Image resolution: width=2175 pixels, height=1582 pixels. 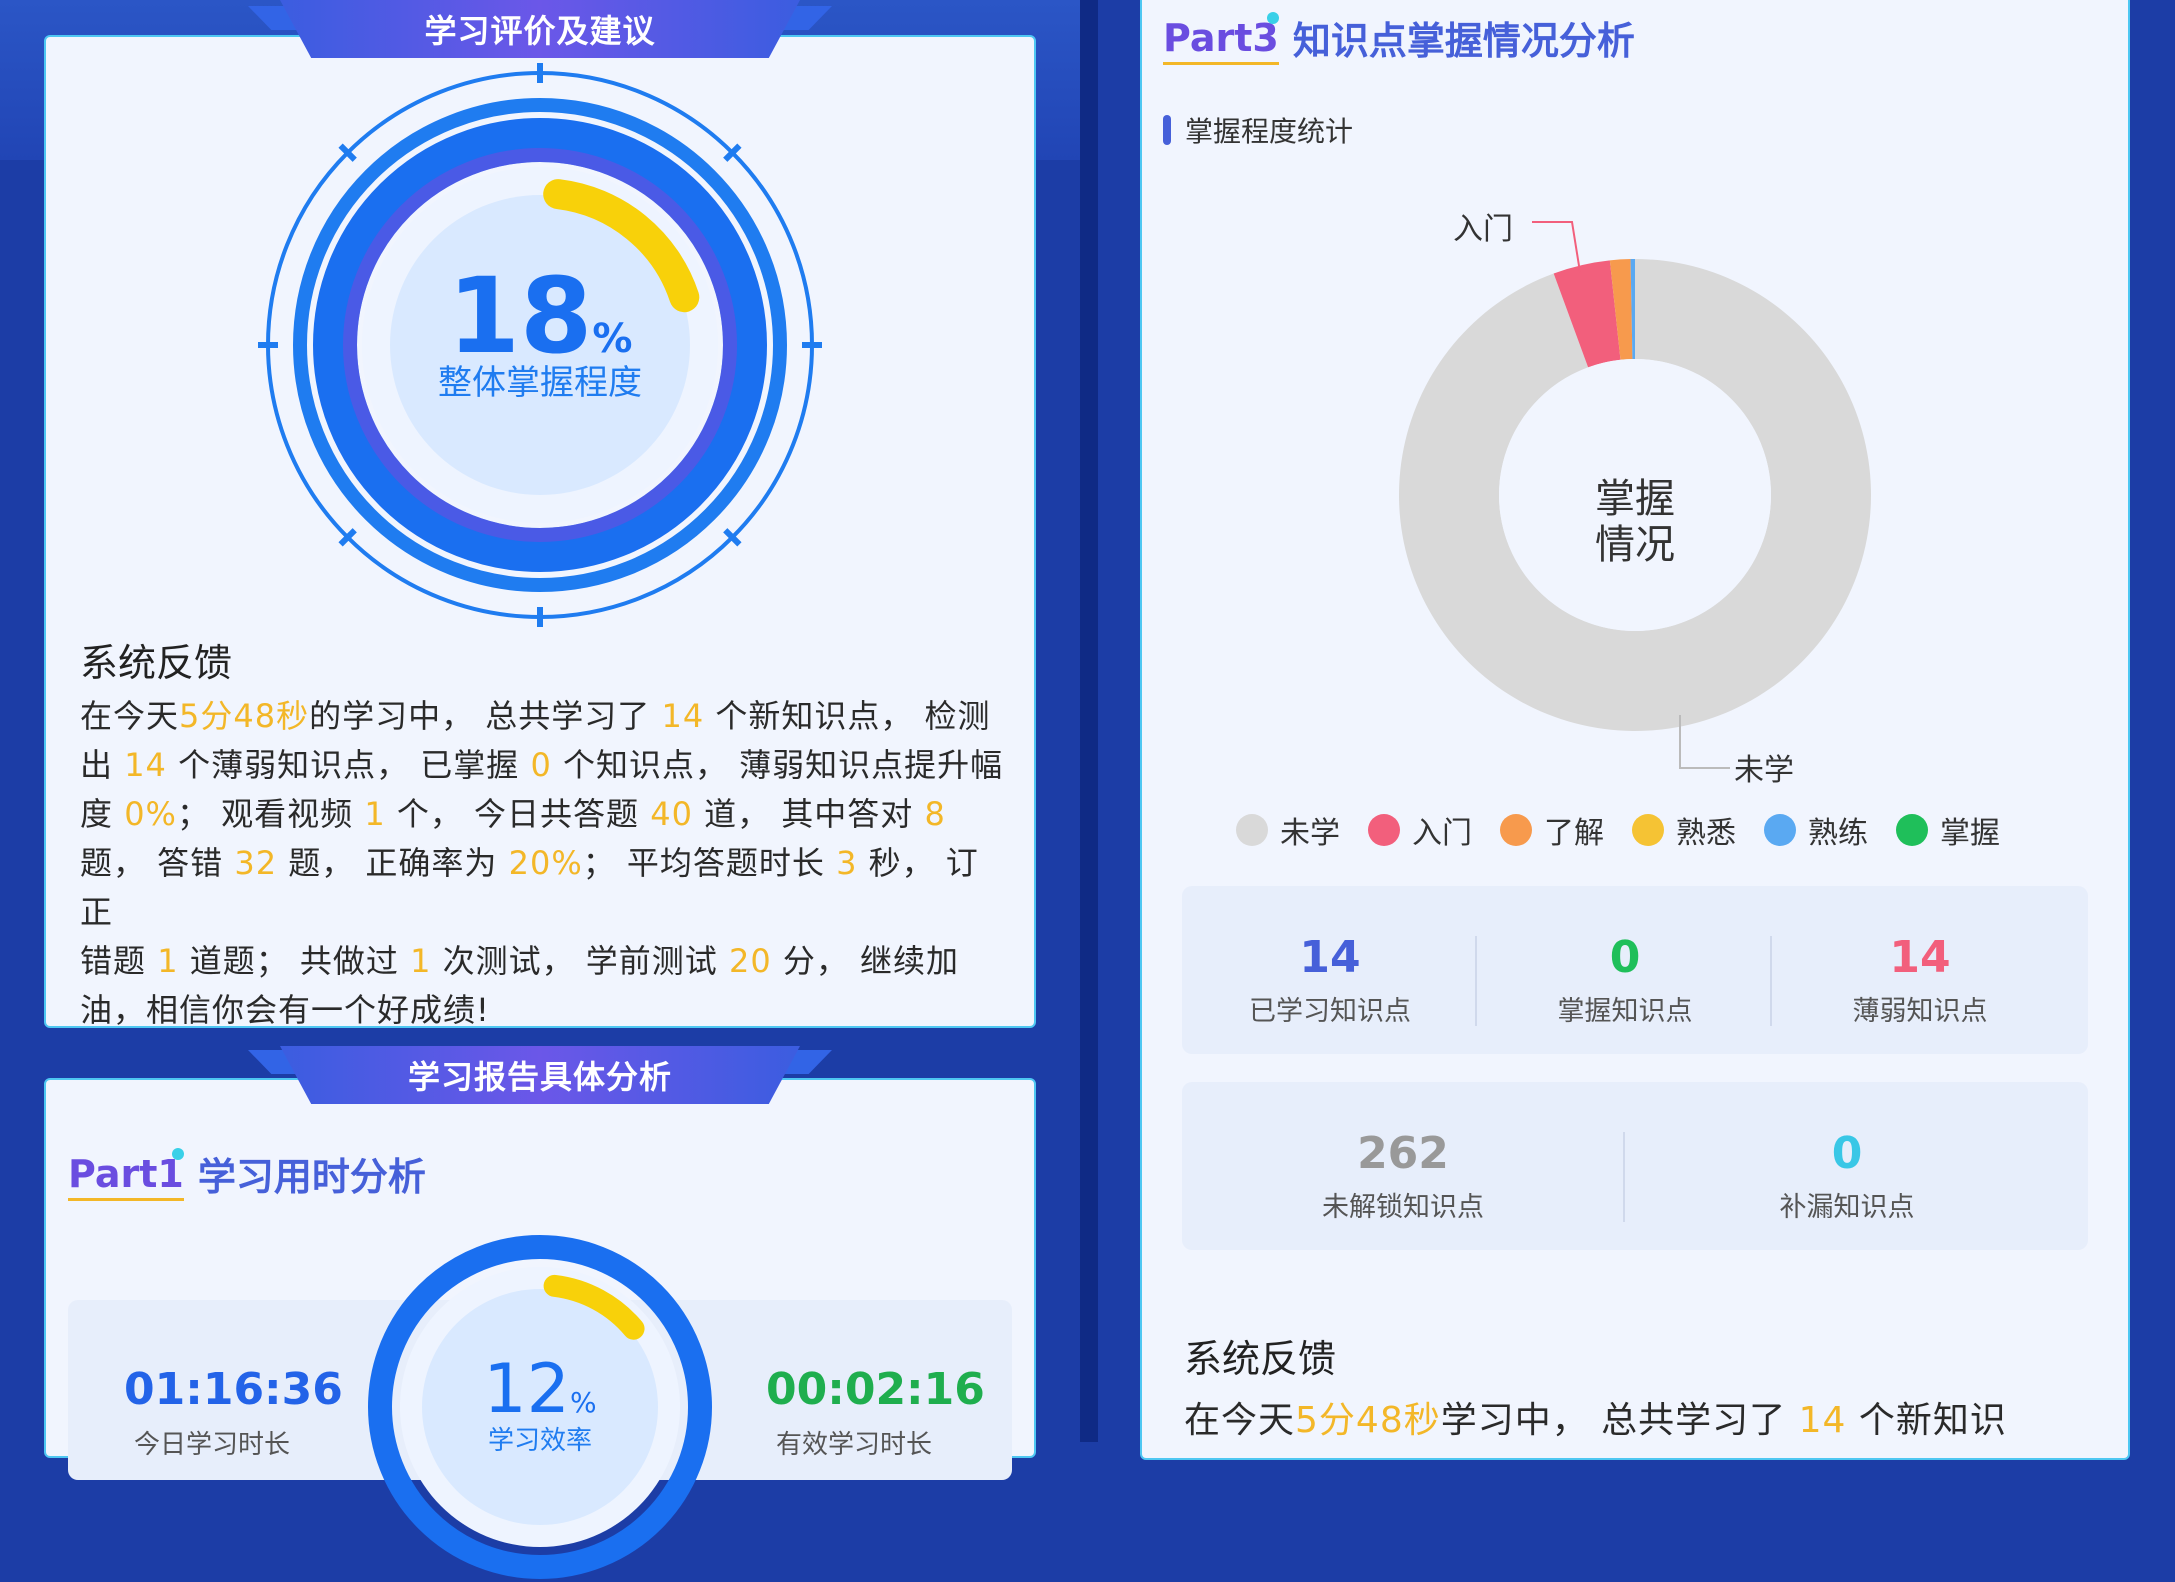 I want to click on feedback-run: ； 观看视频, so click(x=270, y=814).